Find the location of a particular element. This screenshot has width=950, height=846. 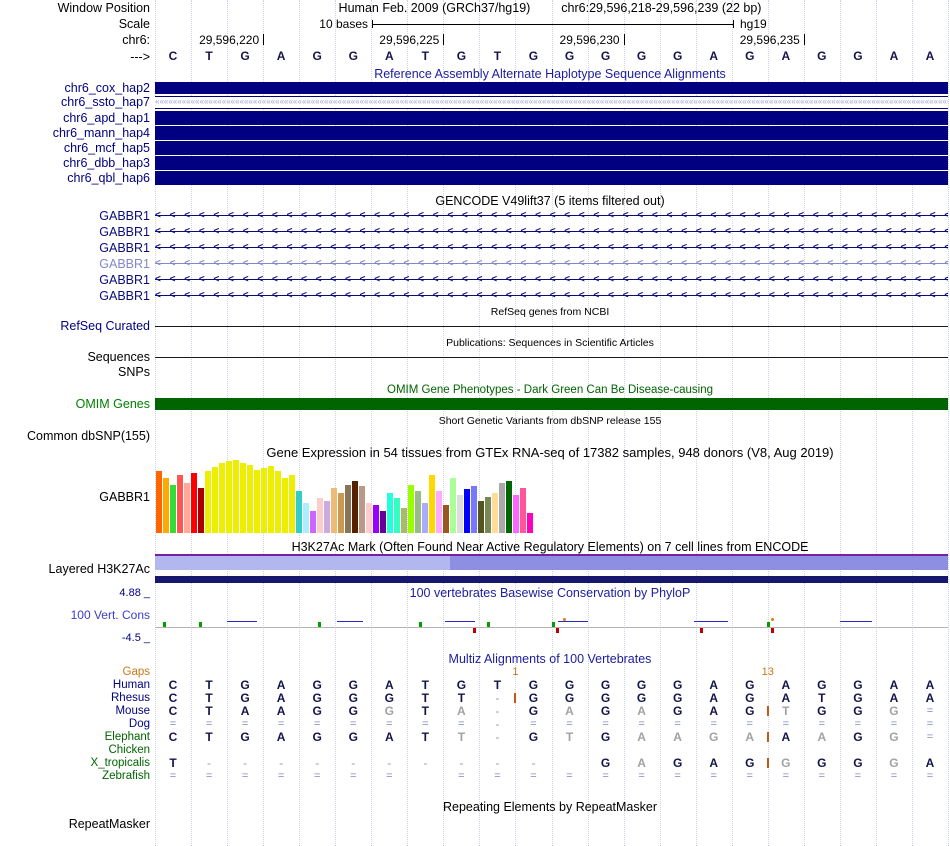

snps-row: SNPs is located at coordinates (475, 372).